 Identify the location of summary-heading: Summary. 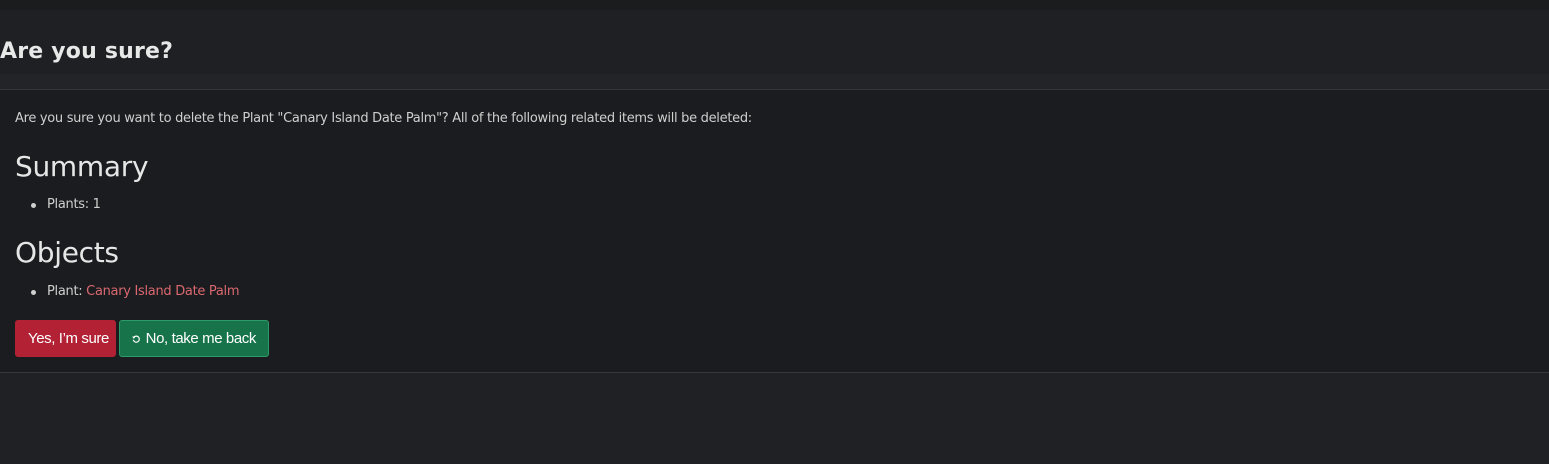
(82, 166).